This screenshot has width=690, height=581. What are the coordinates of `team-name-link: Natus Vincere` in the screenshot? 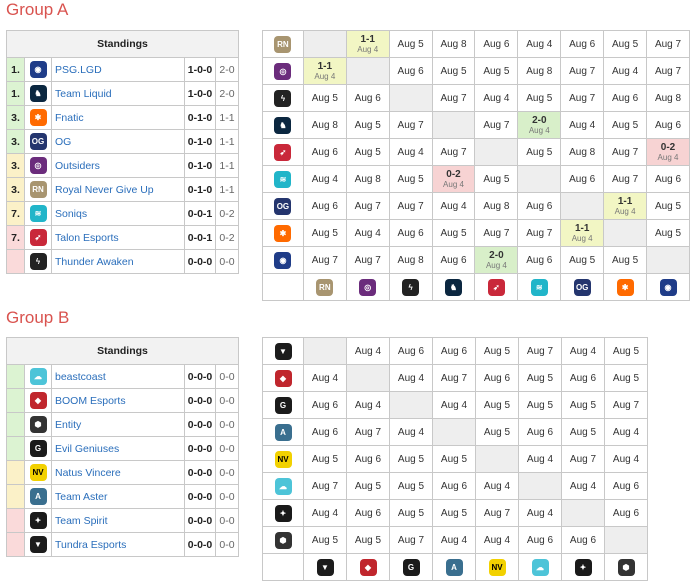 It's located at (118, 472).